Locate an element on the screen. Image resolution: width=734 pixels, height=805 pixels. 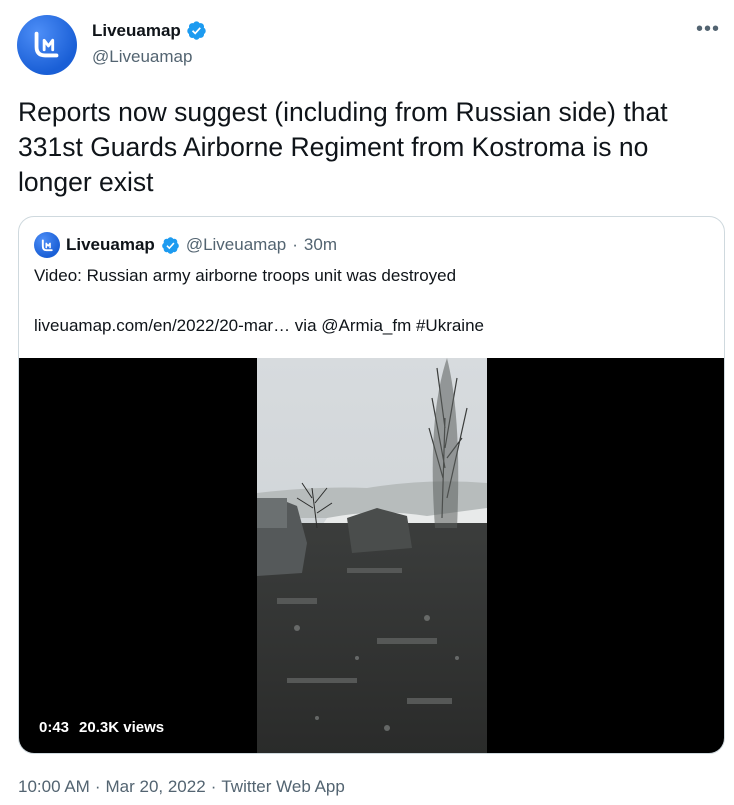
quoted-display-name: Liveuamap is located at coordinates (110, 245).